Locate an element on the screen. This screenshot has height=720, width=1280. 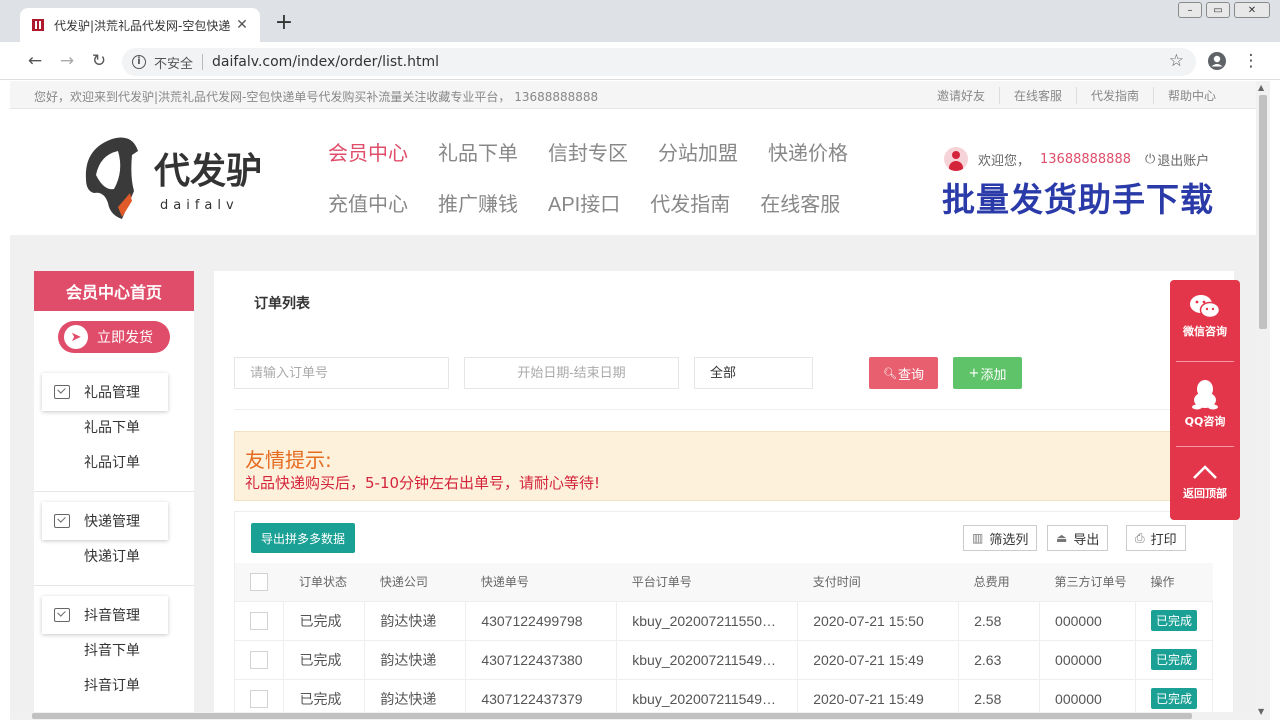
order-number-input: 请输入订单号 is located at coordinates (341, 373).